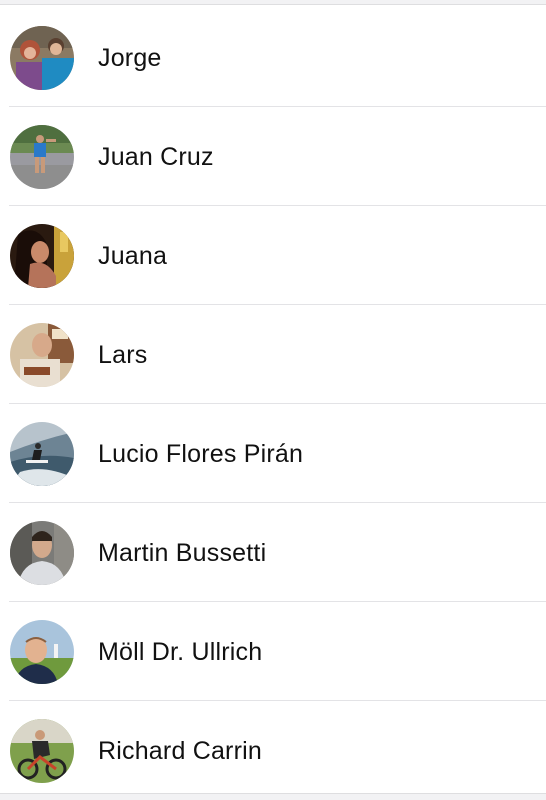 The height and width of the screenshot is (800, 546). Describe the element at coordinates (180, 652) in the screenshot. I see `contact-name: Möll Dr. Ullrich` at that location.